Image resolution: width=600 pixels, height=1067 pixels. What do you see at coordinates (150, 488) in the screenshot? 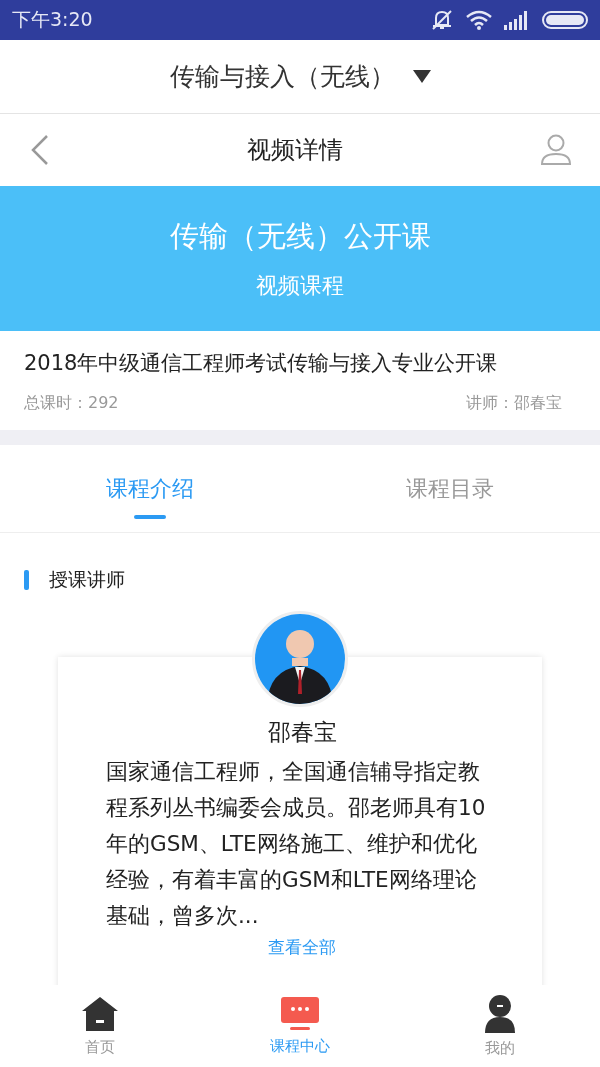
I see `tab: 课程介绍` at bounding box center [150, 488].